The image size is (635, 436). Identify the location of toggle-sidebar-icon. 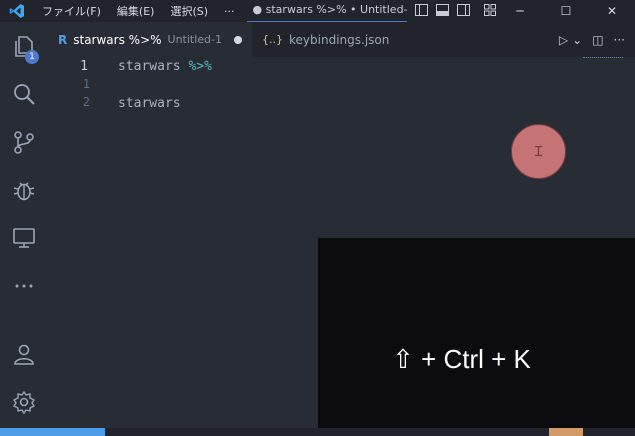
(421, 11).